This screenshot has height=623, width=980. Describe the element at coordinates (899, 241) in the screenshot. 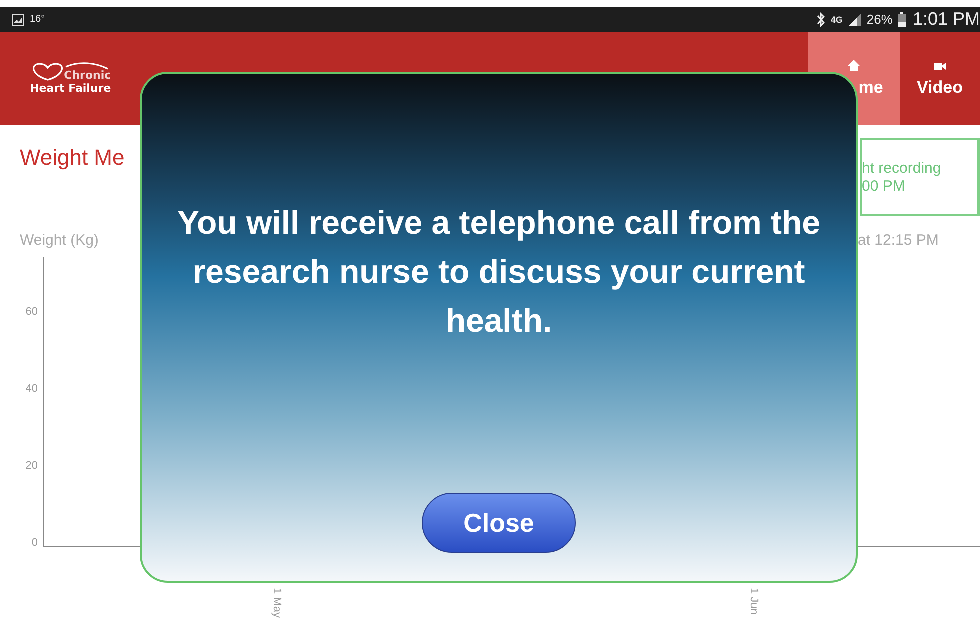

I see `reading-time-text: at 12:15 PM` at that location.